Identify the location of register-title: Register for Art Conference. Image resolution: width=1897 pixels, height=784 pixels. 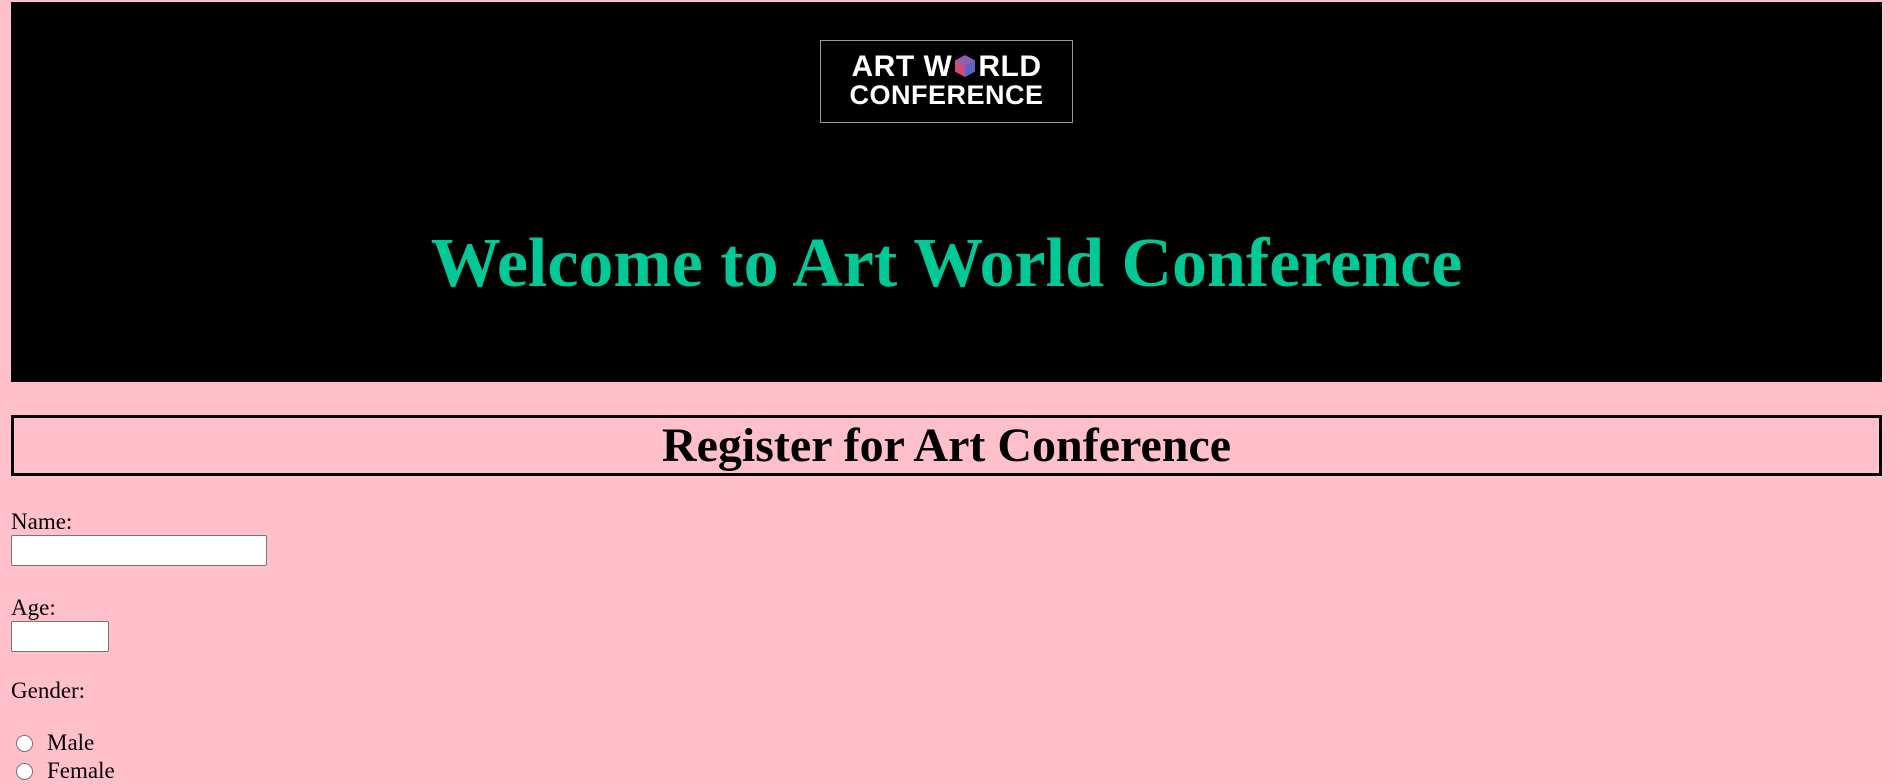
(946, 445).